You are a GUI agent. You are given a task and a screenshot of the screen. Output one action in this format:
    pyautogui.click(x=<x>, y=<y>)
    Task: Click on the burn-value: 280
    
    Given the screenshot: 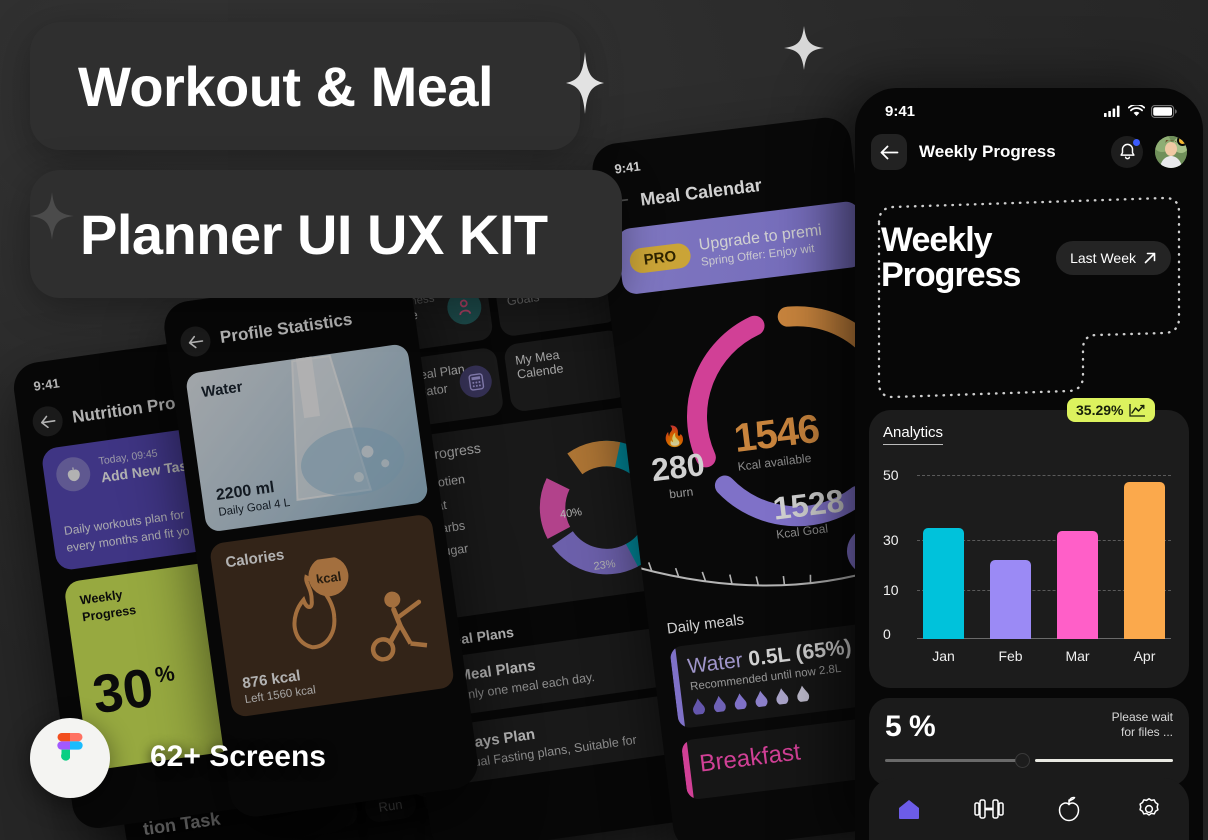 What is the action you would take?
    pyautogui.click(x=678, y=467)
    